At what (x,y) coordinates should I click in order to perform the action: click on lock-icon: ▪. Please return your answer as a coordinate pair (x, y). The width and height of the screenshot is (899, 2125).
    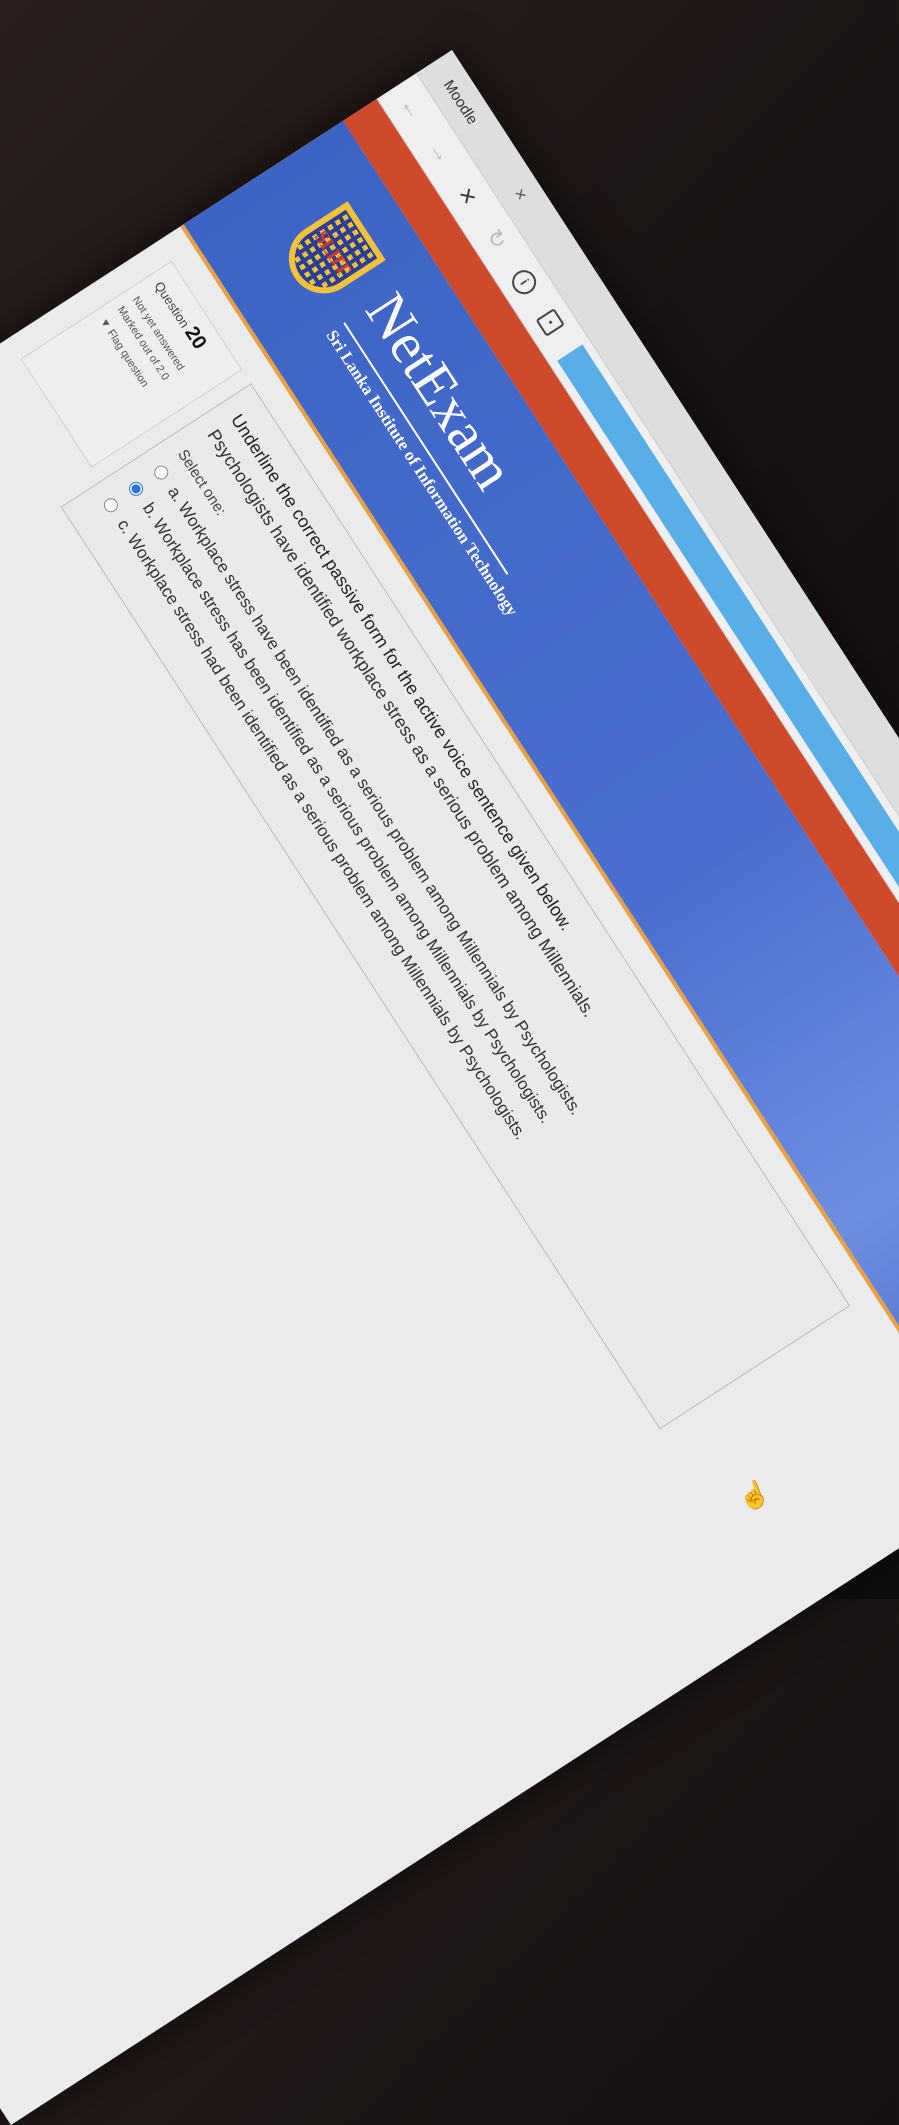
    Looking at the image, I should click on (550, 322).